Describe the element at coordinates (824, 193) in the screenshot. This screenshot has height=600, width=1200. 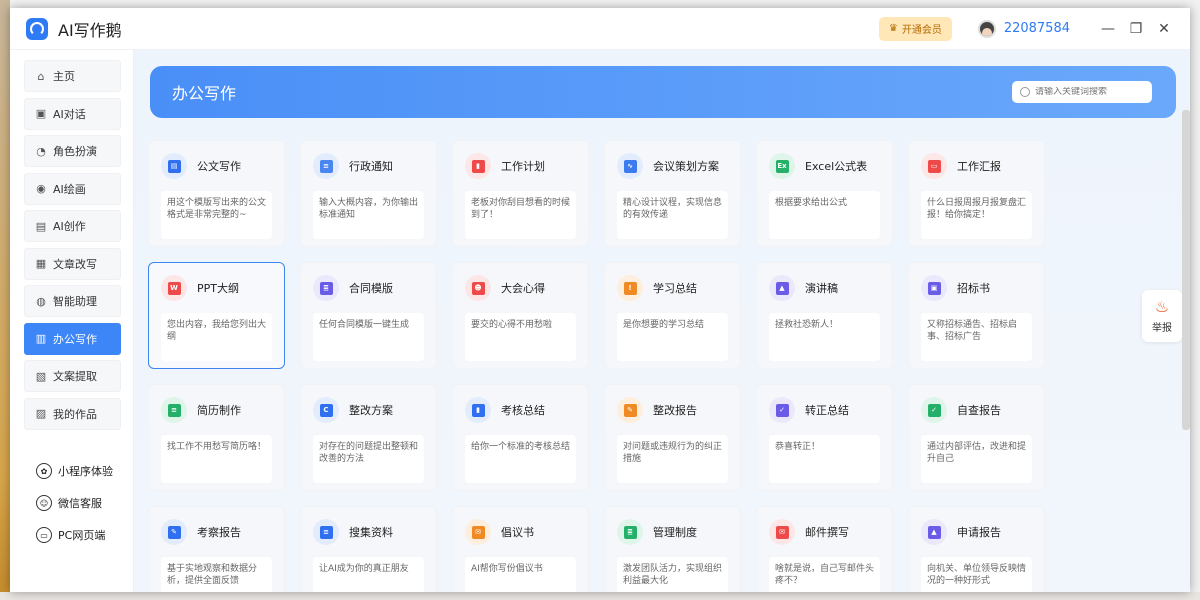
I see `template-card: Ex Excel公式表 根据要求给出公式` at that location.